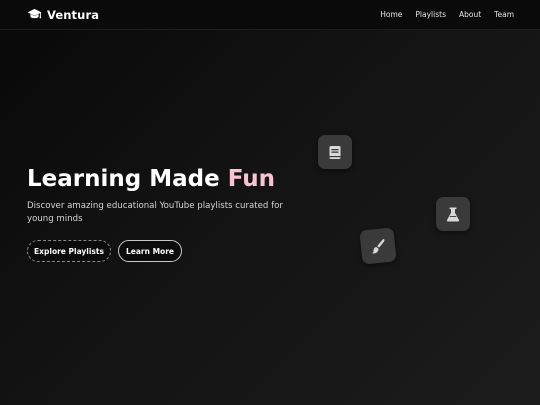 The image size is (540, 405). Describe the element at coordinates (251, 179) in the screenshot. I see `hero-title-accent: Fun` at that location.